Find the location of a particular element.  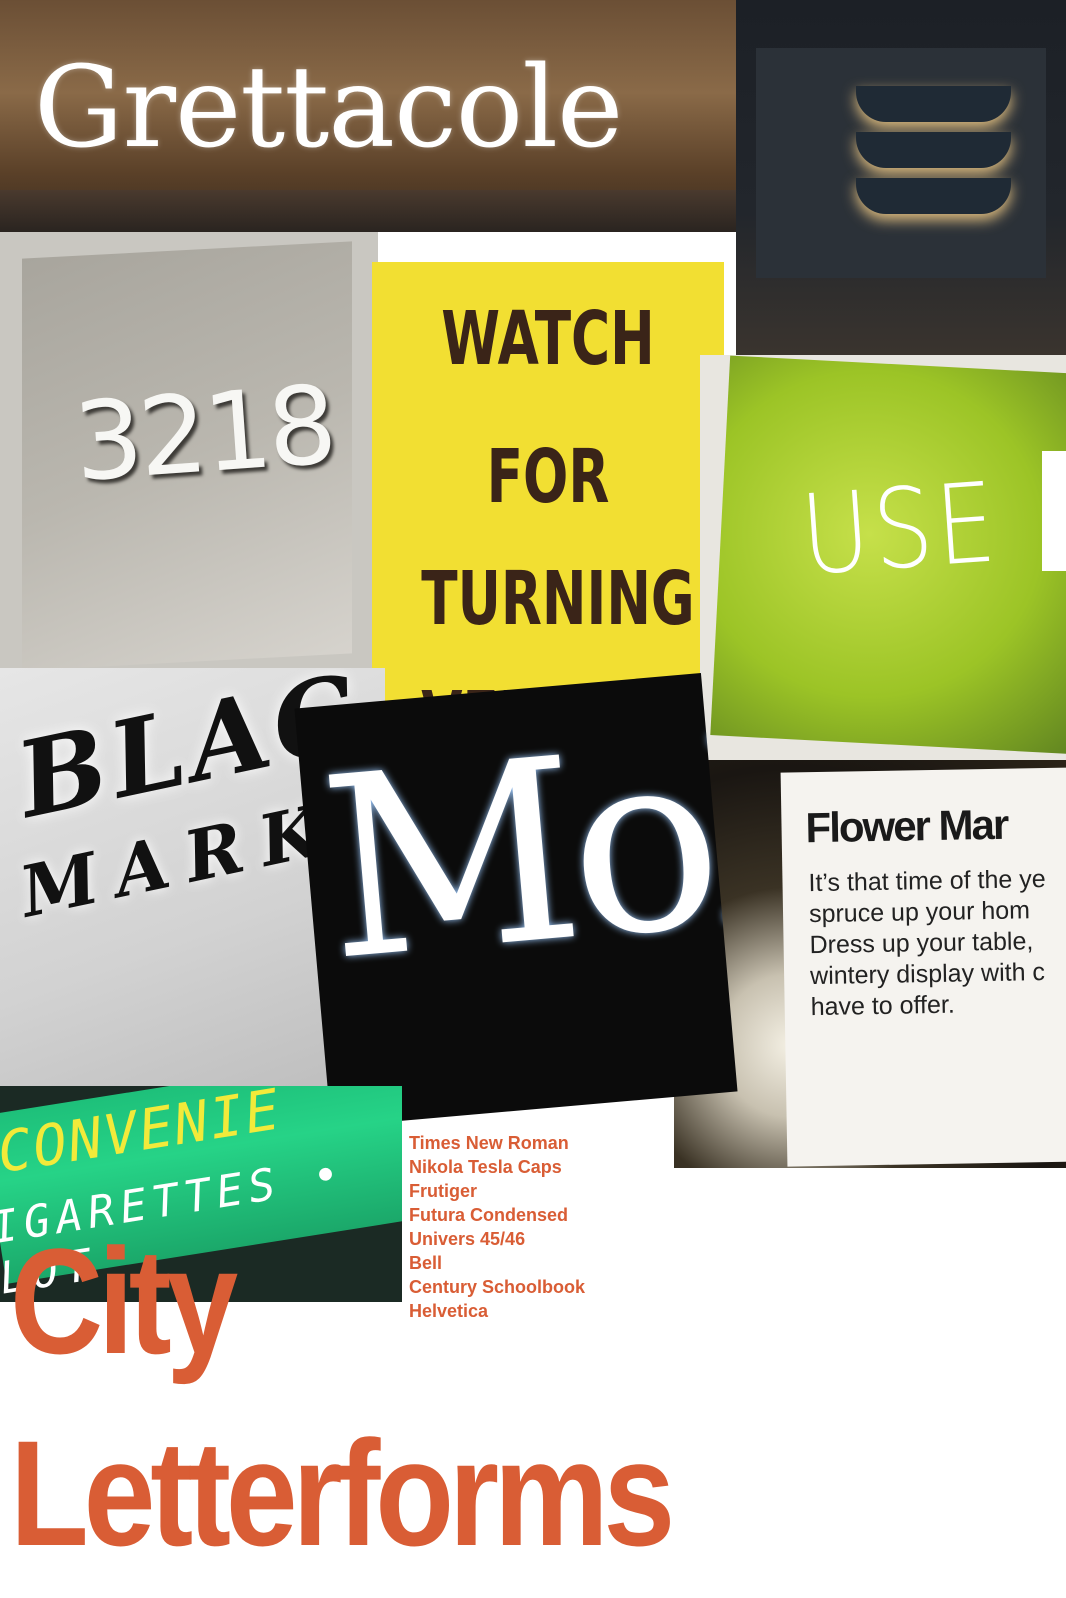

cut-letter is located at coordinates (1054, 511).